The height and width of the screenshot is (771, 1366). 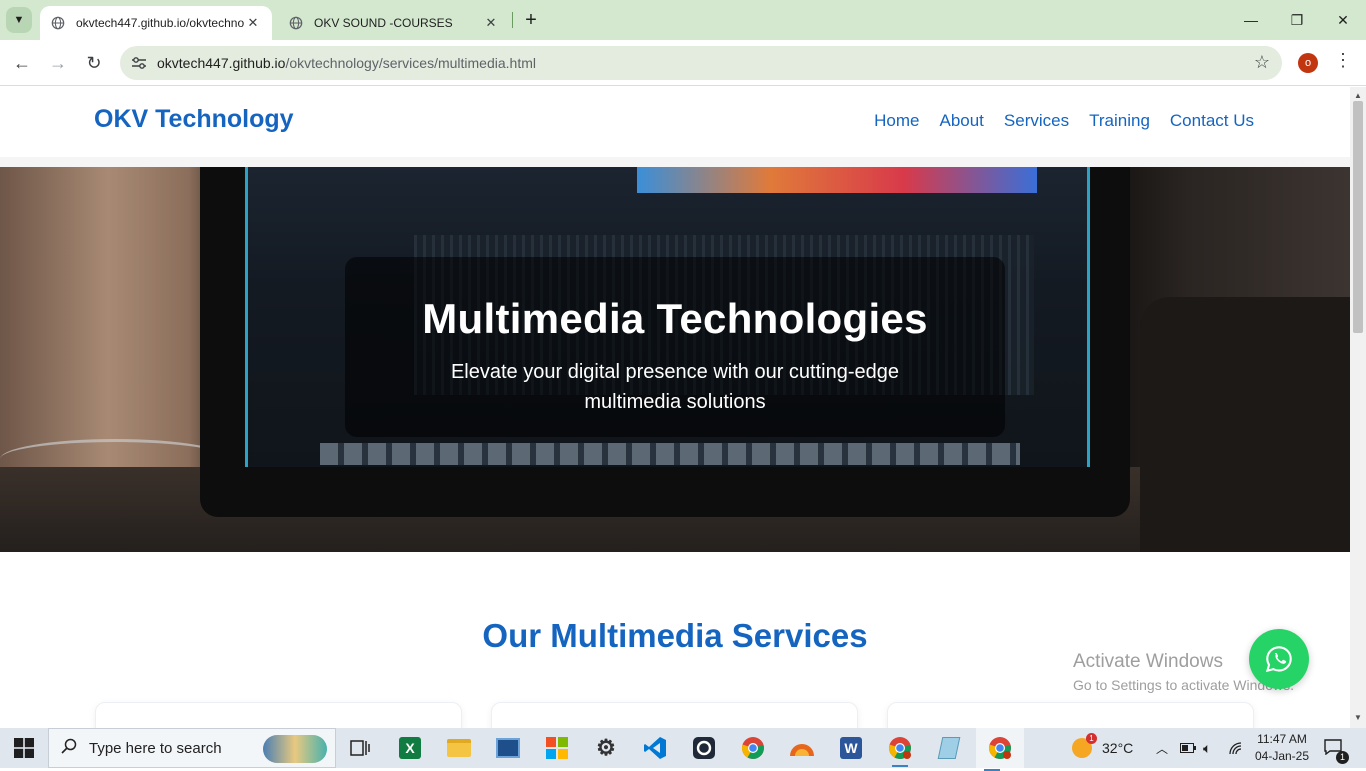 I want to click on restore-button: ❐, so click(x=1297, y=20).